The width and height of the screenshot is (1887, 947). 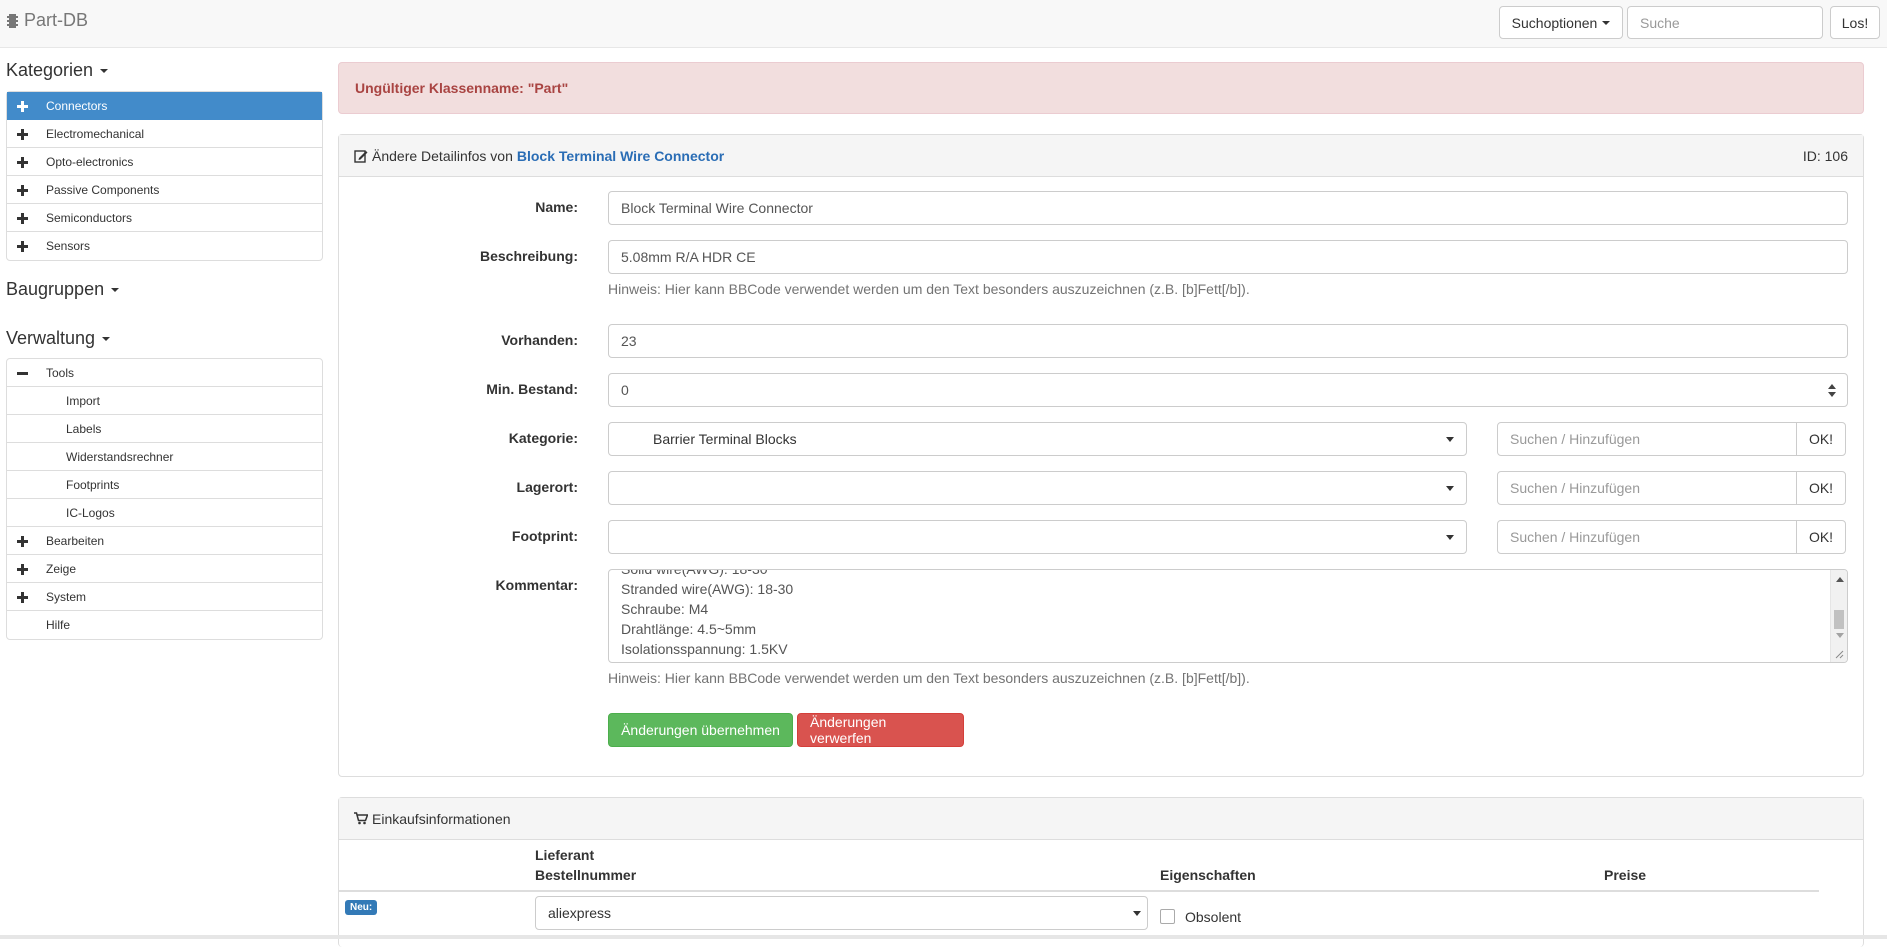 I want to click on category-search-input: Suchen / Hinzufügen, so click(x=1647, y=439).